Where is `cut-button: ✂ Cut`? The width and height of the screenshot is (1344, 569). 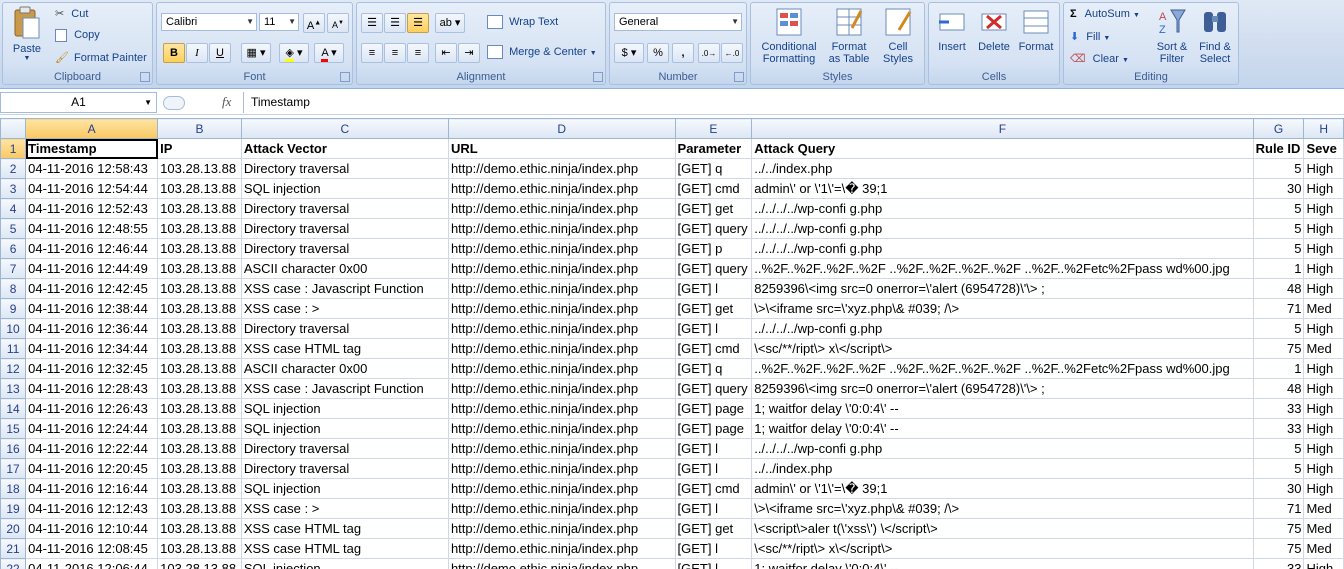 cut-button: ✂ Cut is located at coordinates (71, 13).